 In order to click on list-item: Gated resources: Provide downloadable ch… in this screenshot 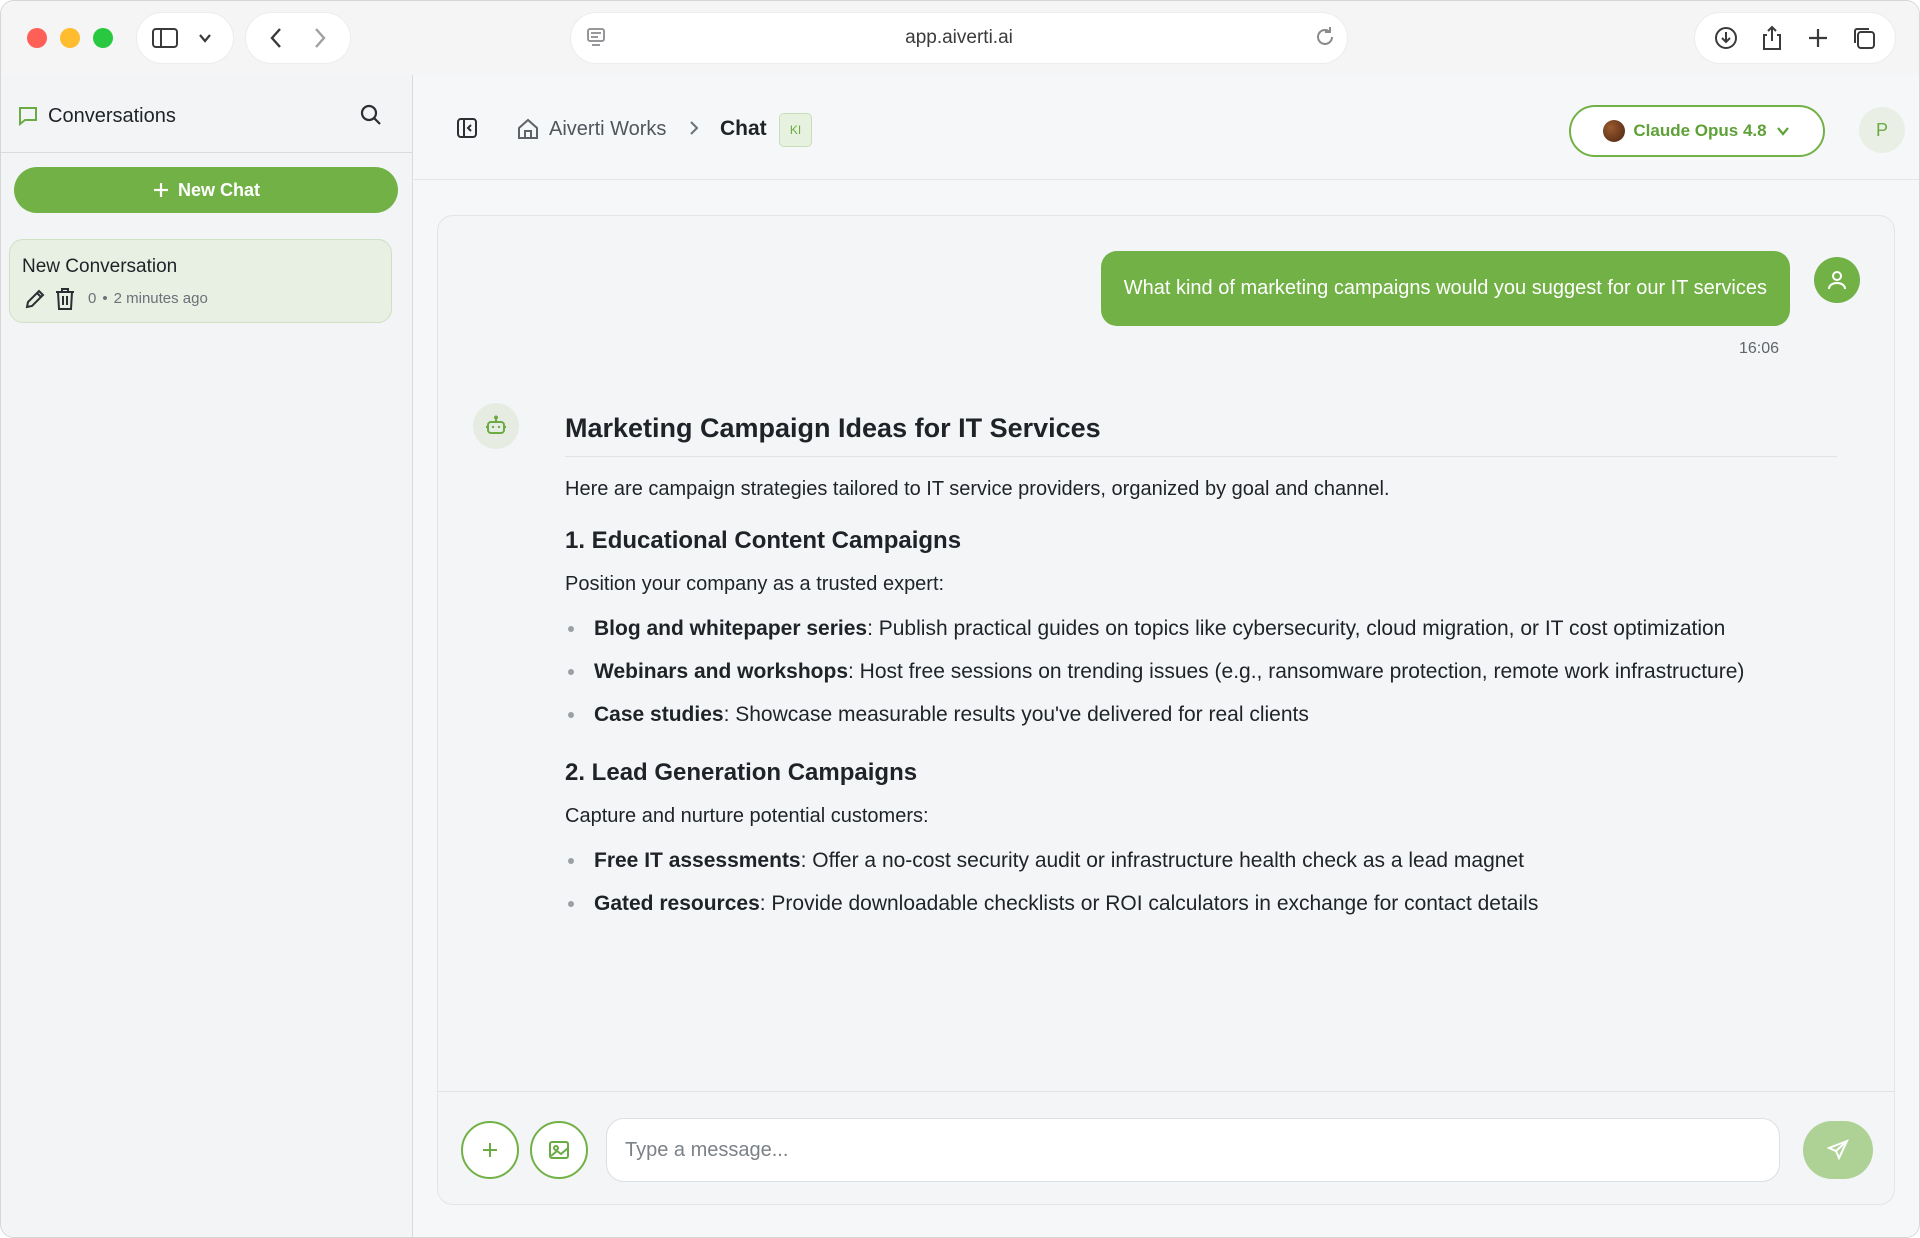, I will do `click(1201, 903)`.